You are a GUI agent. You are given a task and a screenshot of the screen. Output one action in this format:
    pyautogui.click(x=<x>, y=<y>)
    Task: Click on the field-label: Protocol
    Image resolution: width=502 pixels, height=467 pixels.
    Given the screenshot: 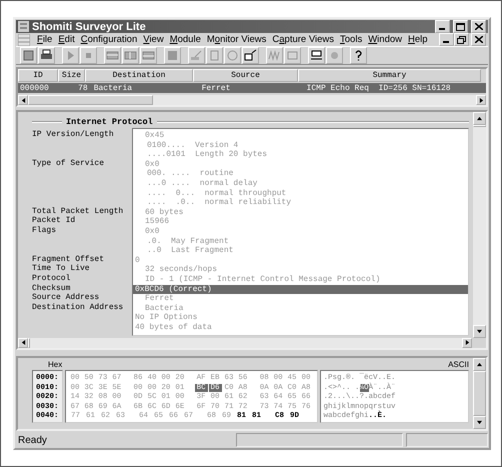 What is the action you would take?
    pyautogui.click(x=52, y=279)
    